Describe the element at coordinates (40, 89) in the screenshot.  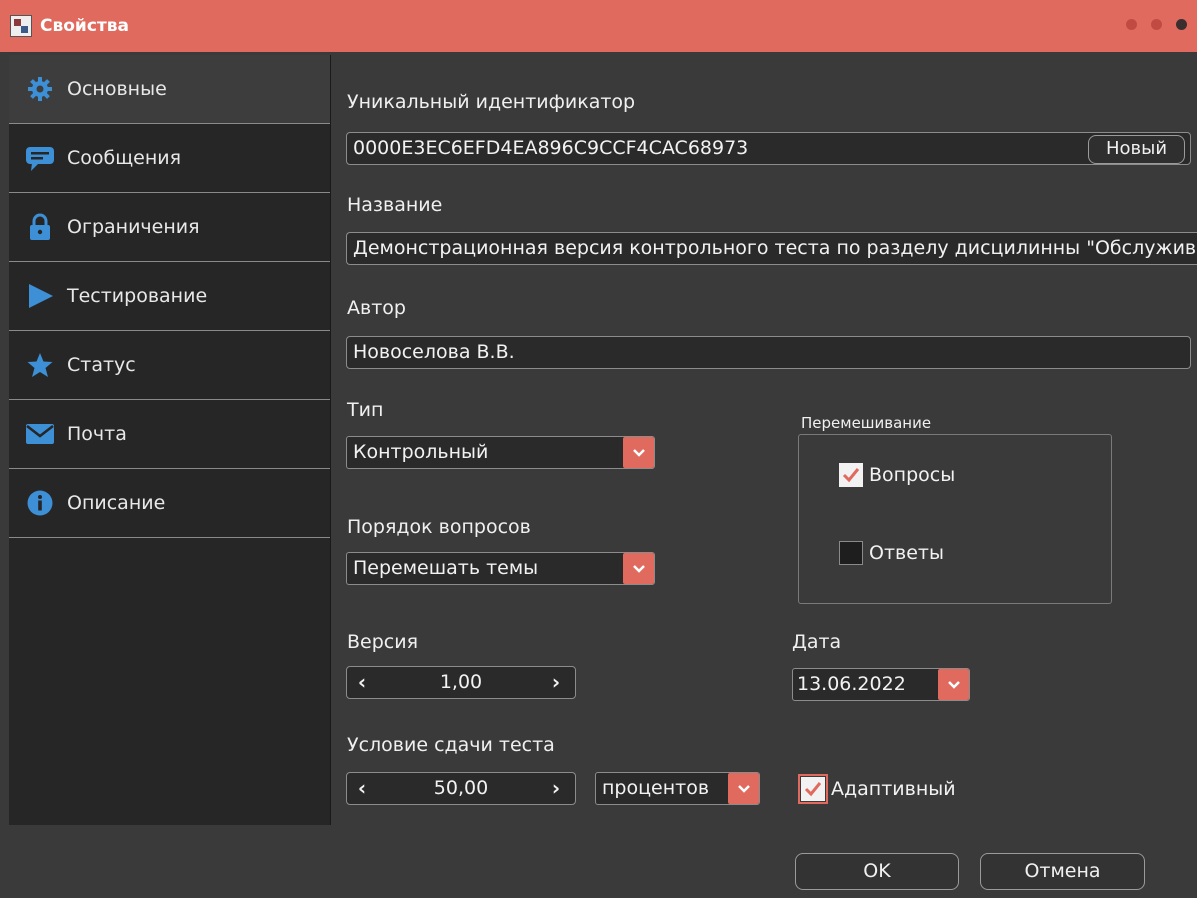
I see `gear-icon` at that location.